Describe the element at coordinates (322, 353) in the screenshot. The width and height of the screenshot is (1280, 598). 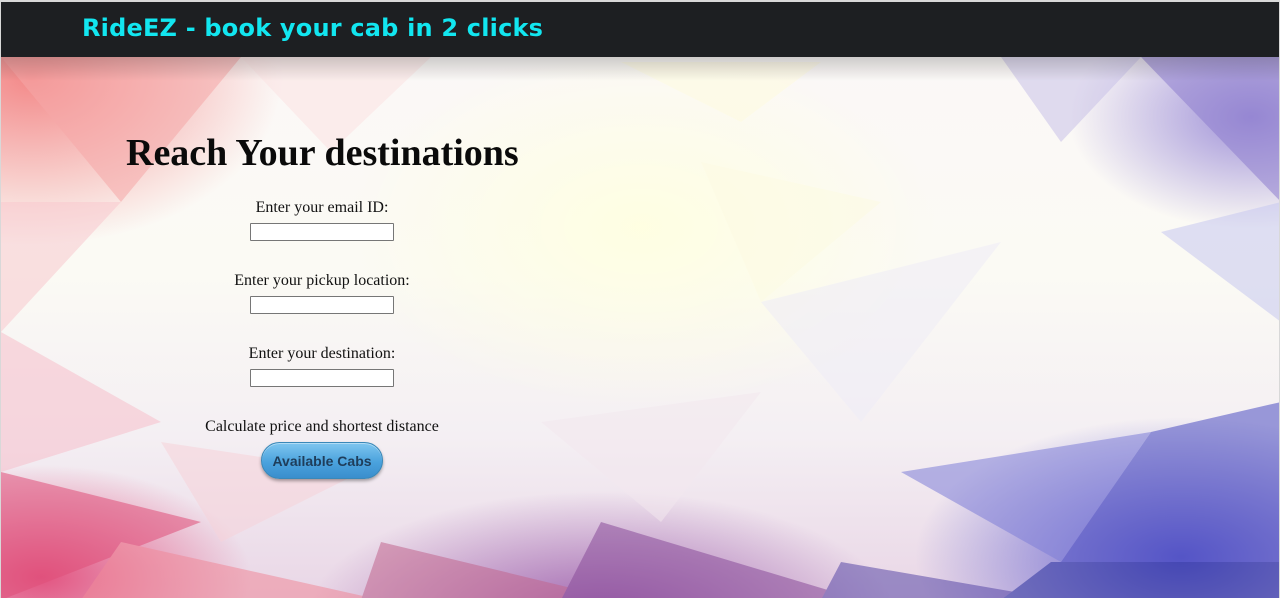
I see `destination-label: Enter your destination:` at that location.